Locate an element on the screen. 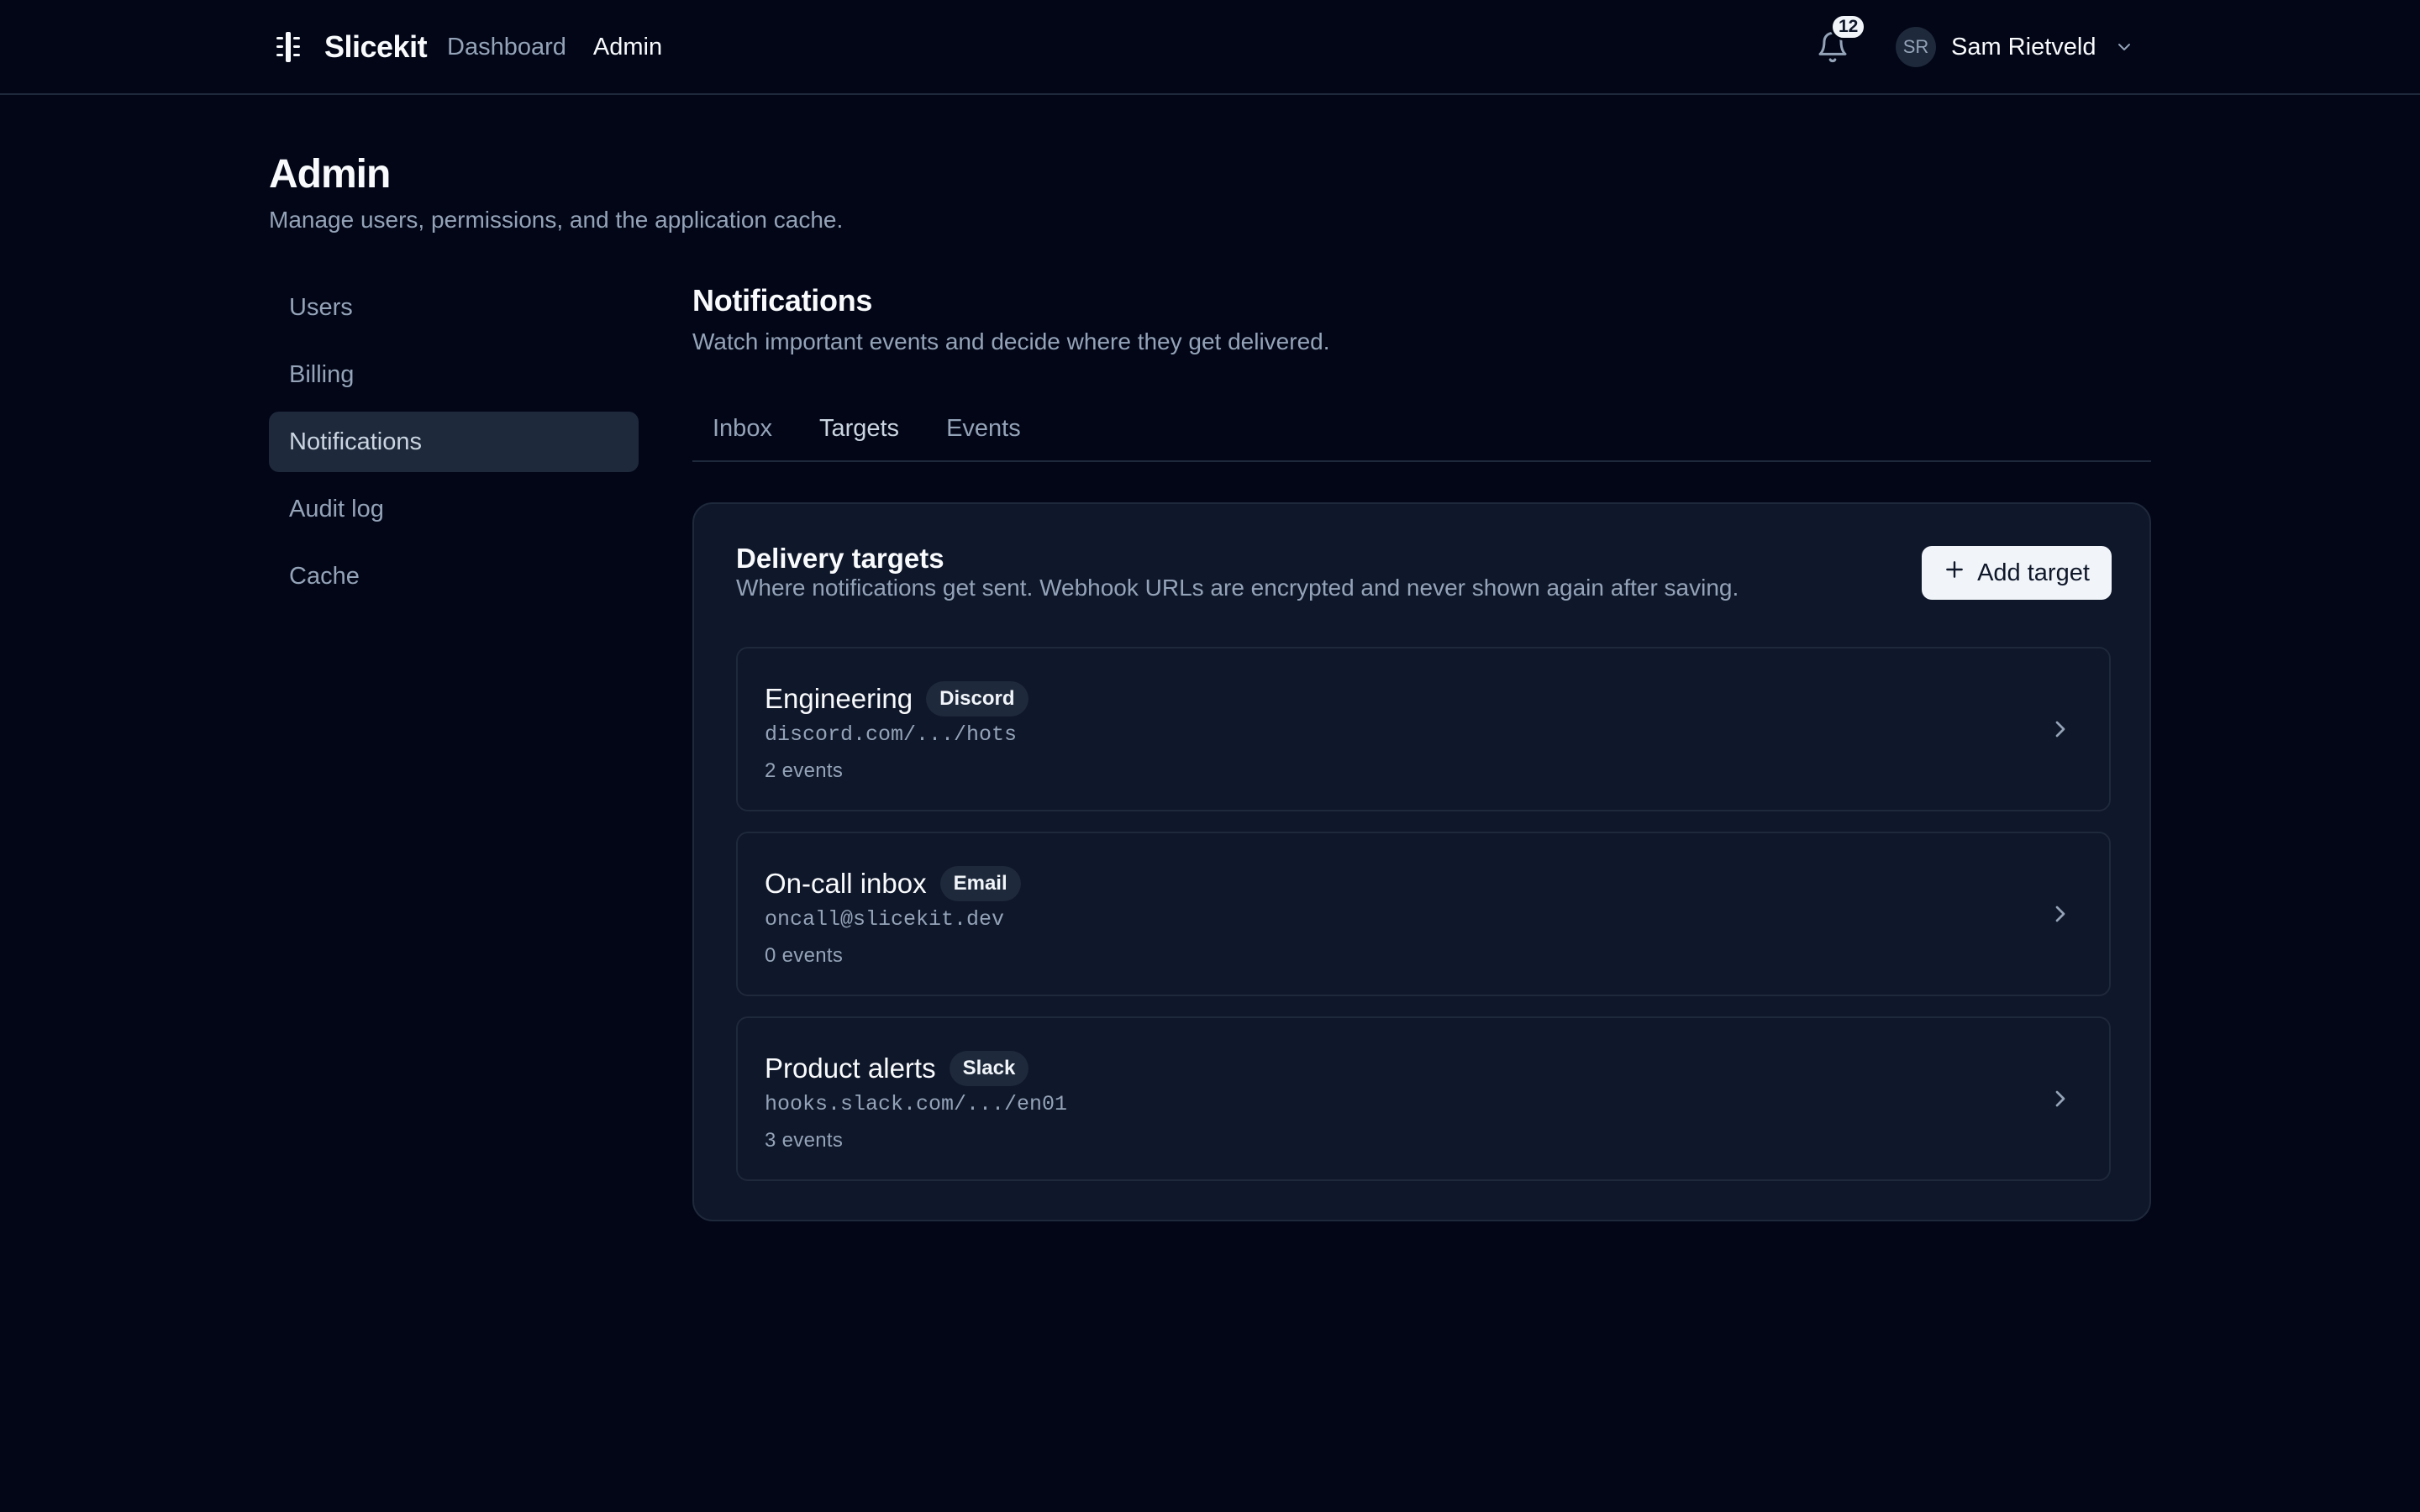 The width and height of the screenshot is (2420, 1512). target-url: discord.com/.../hots is located at coordinates (892, 734).